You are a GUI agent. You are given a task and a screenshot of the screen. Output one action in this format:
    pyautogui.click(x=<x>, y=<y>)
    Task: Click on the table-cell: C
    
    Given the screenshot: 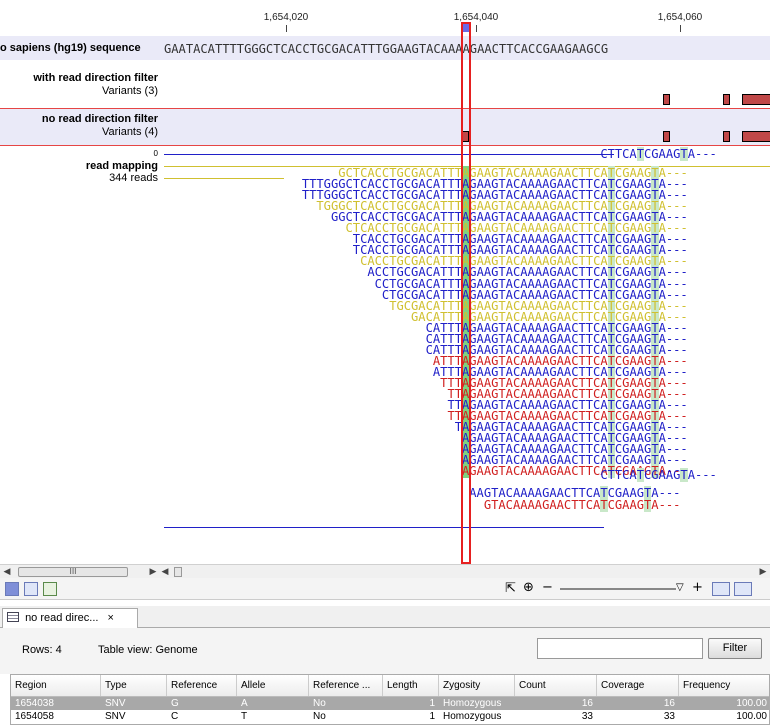 What is the action you would take?
    pyautogui.click(x=175, y=716)
    